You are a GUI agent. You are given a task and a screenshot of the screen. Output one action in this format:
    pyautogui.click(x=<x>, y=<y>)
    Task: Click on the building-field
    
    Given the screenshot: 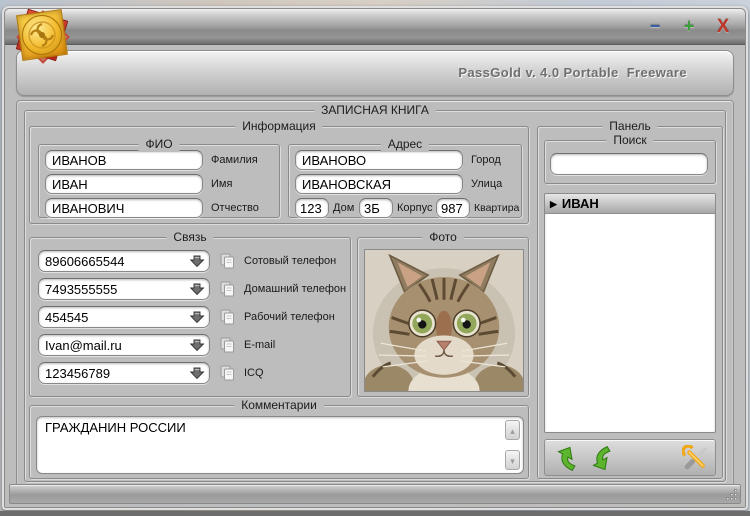 What is the action you would take?
    pyautogui.click(x=376, y=208)
    